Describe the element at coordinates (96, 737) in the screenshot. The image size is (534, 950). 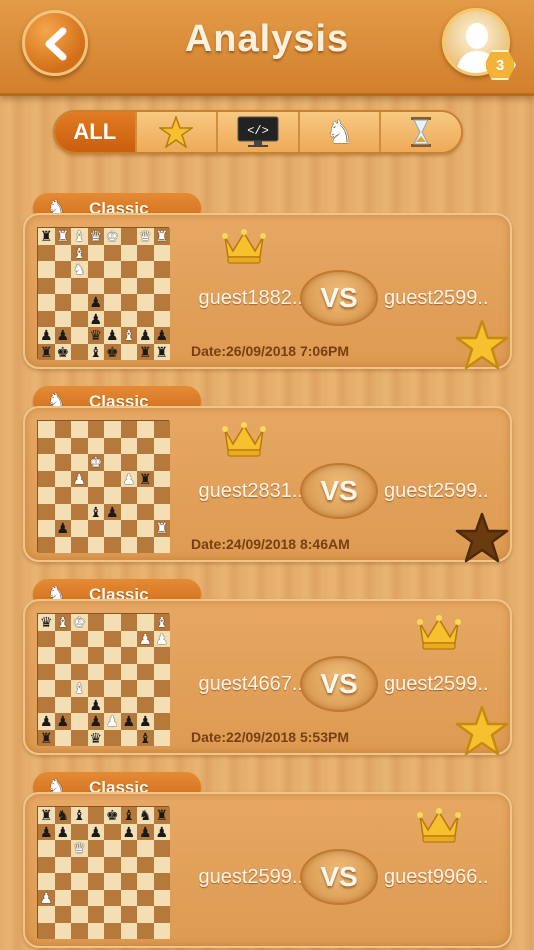
I see `black-queen-icon: ♛` at that location.